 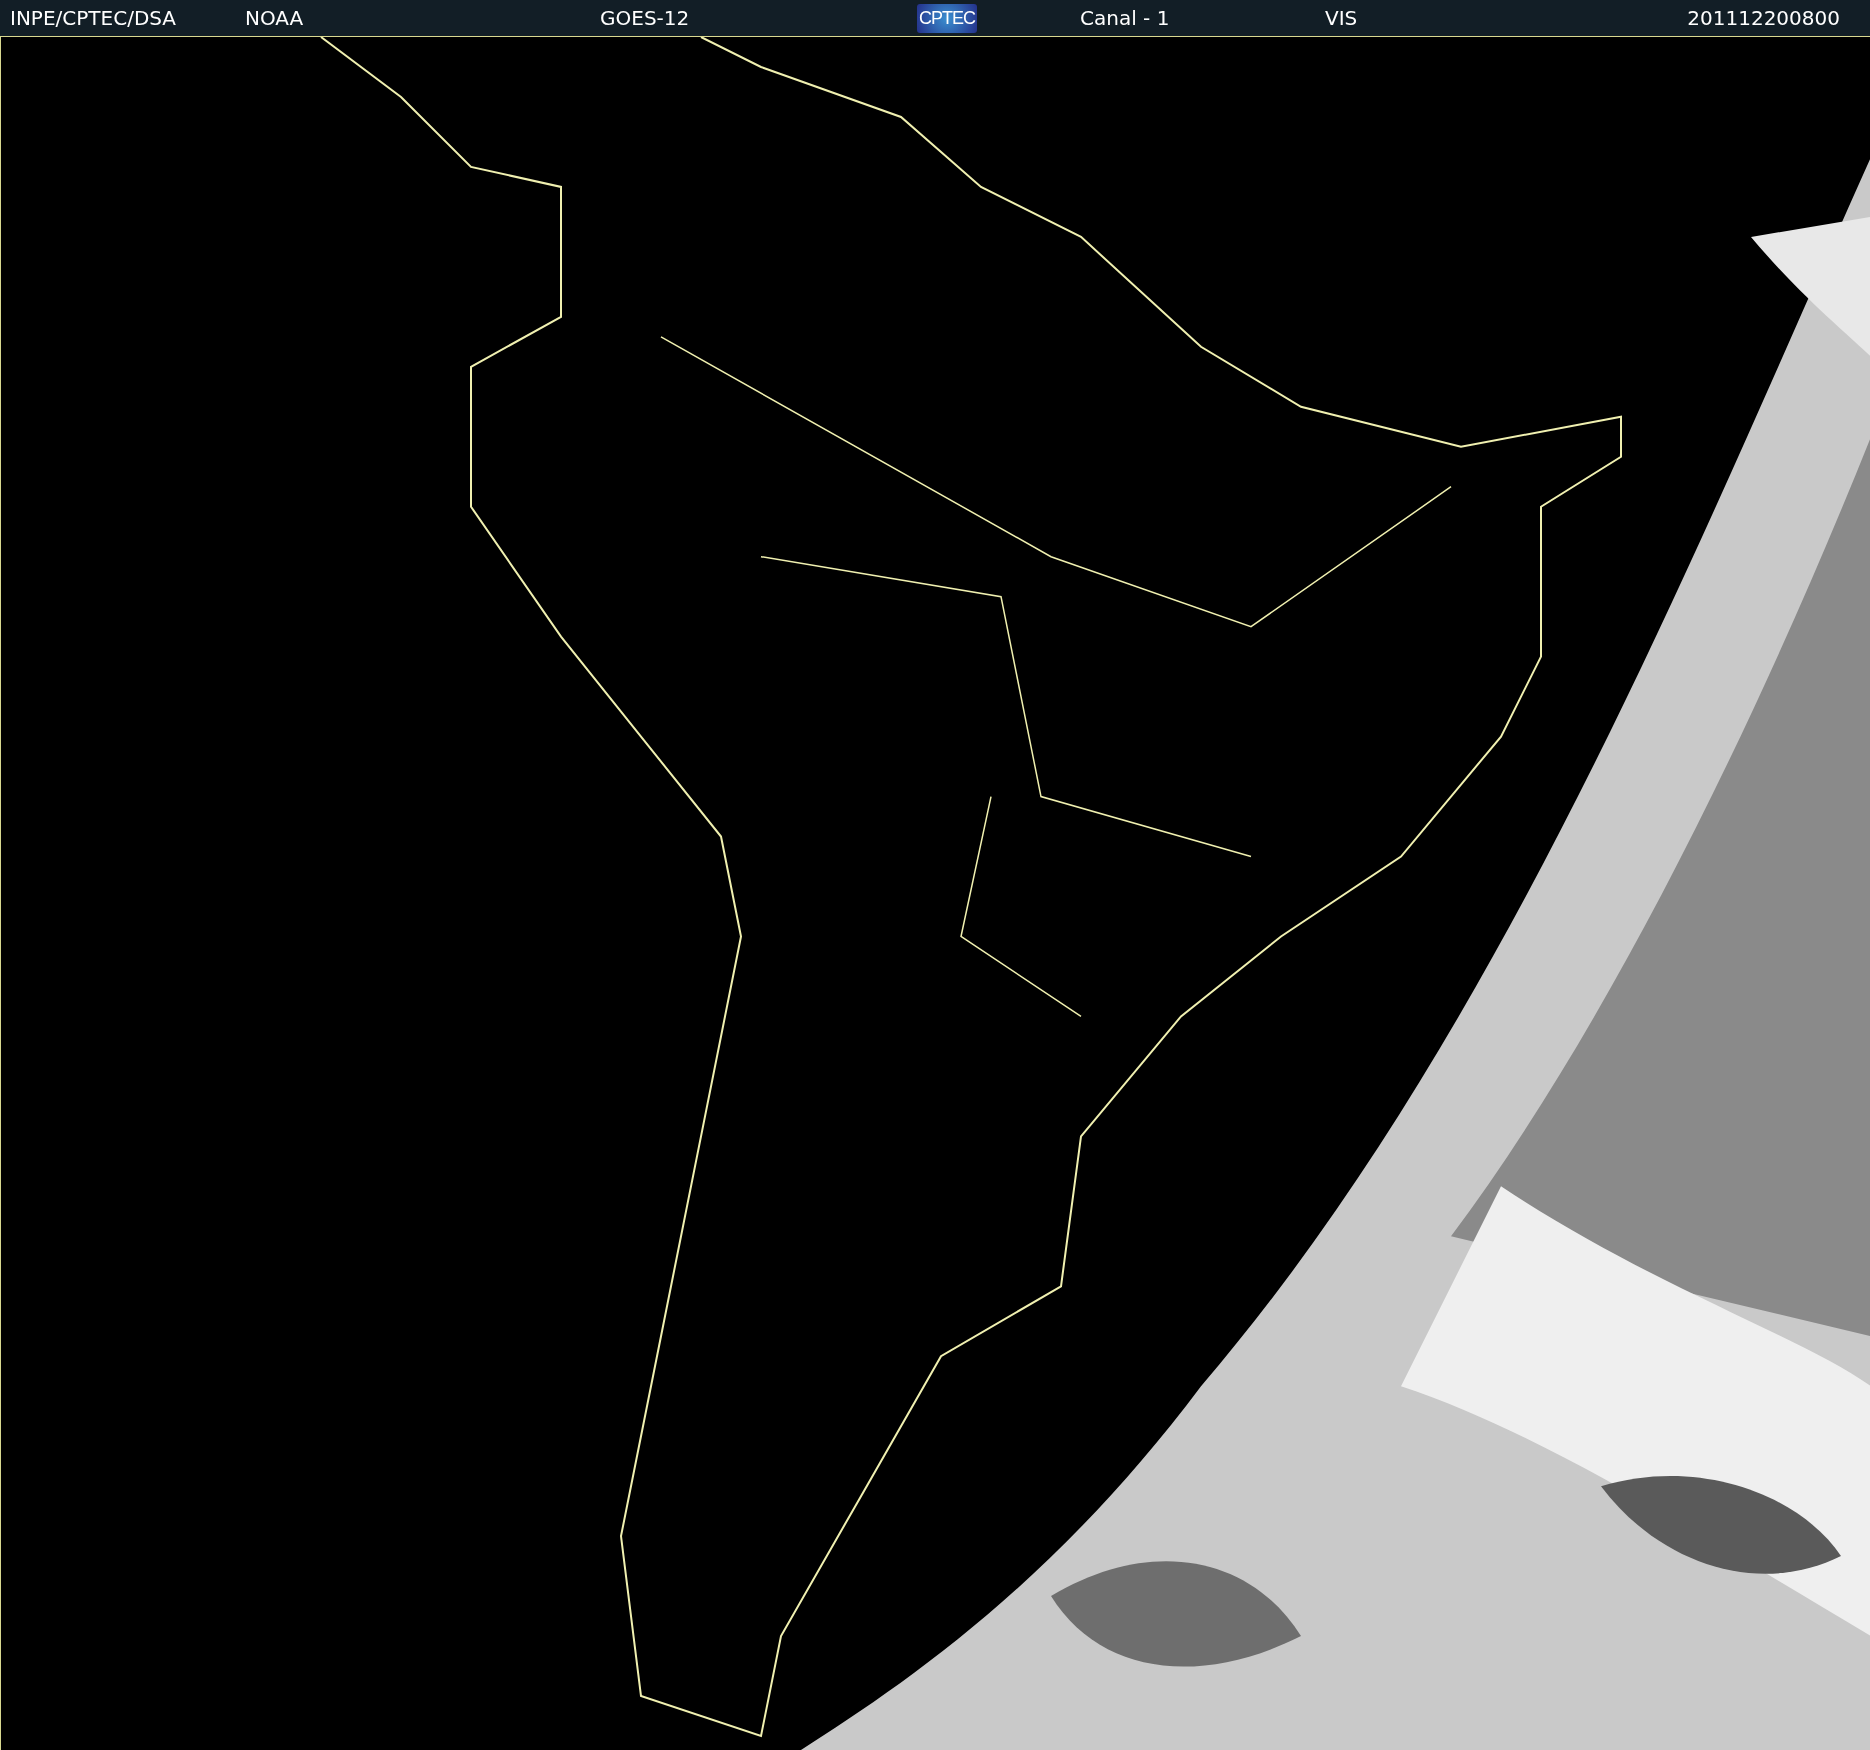 I want to click on header-label: 201112200800, so click(x=1763, y=18).